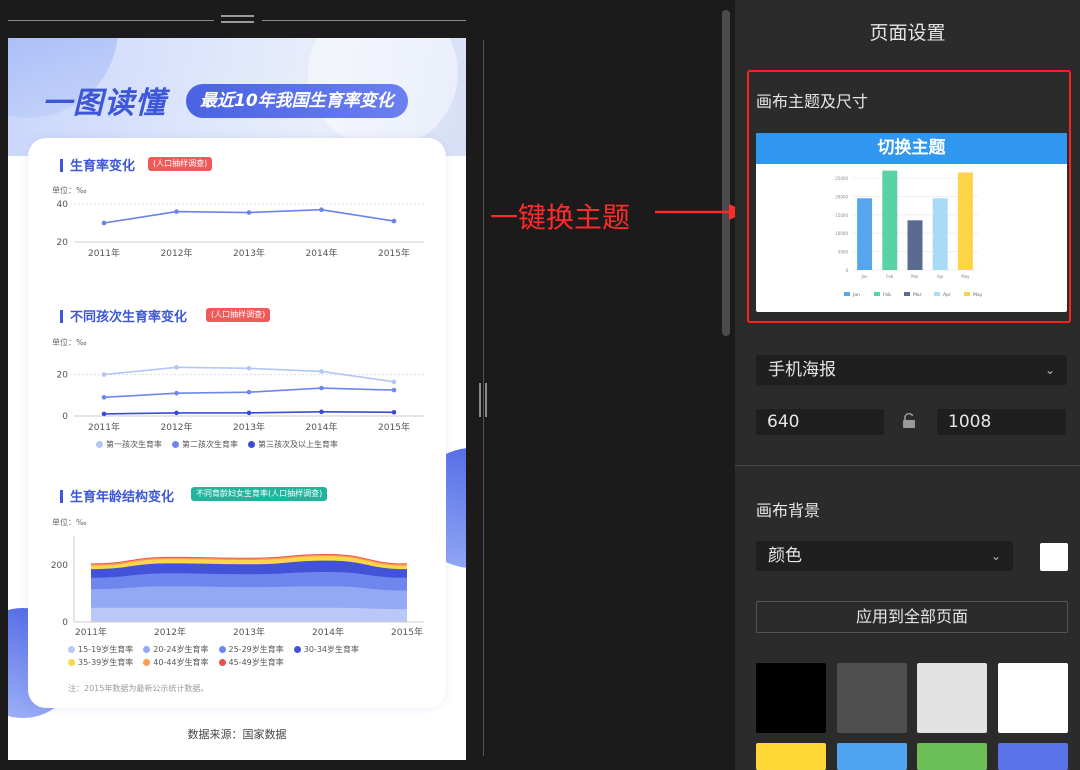  Describe the element at coordinates (841, 215) in the screenshot. I see `y-tick-label: 15000` at that location.